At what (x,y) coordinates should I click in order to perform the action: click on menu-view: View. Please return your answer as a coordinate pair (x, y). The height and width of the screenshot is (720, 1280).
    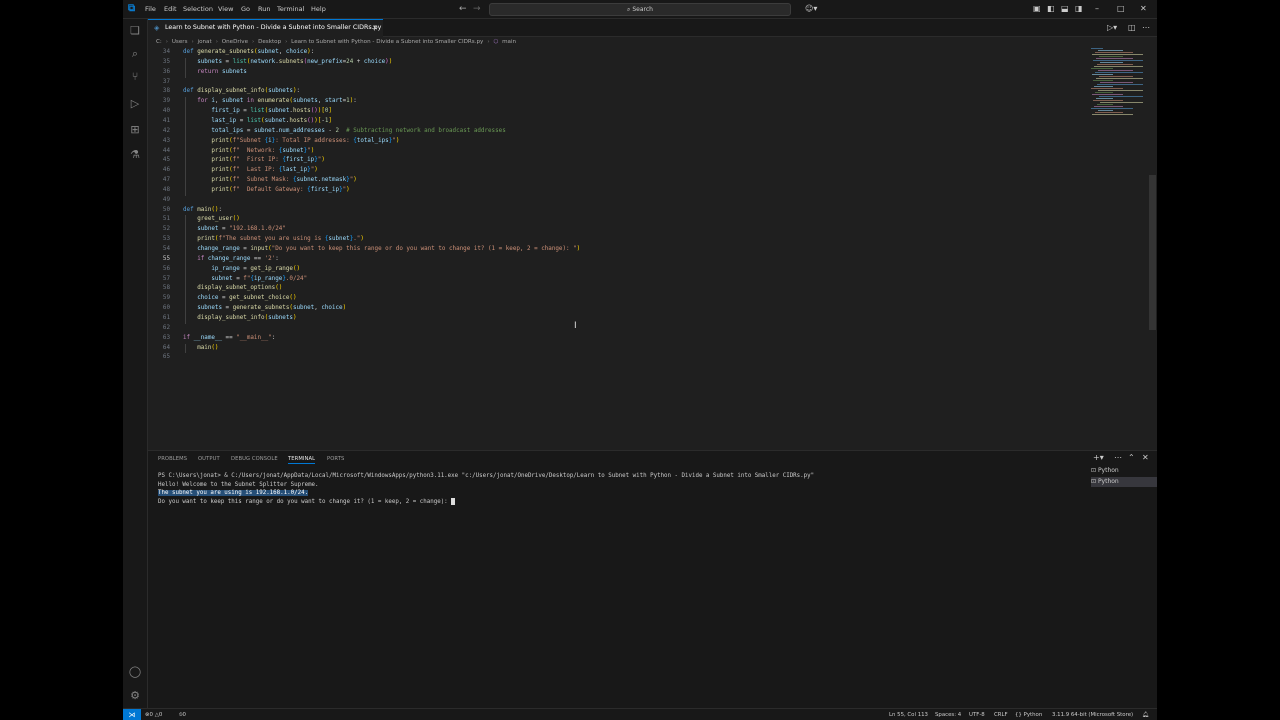
    Looking at the image, I should click on (225, 9).